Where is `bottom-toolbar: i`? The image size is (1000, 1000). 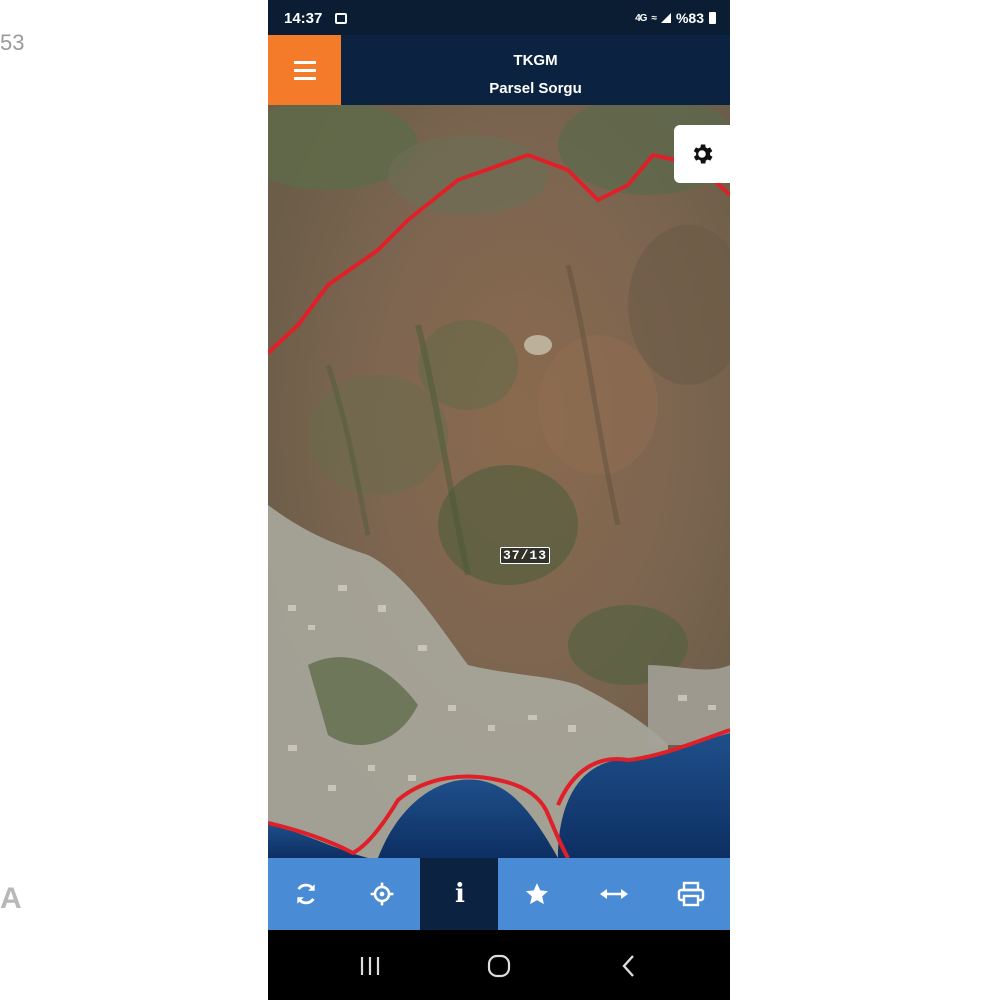 bottom-toolbar: i is located at coordinates (499, 894).